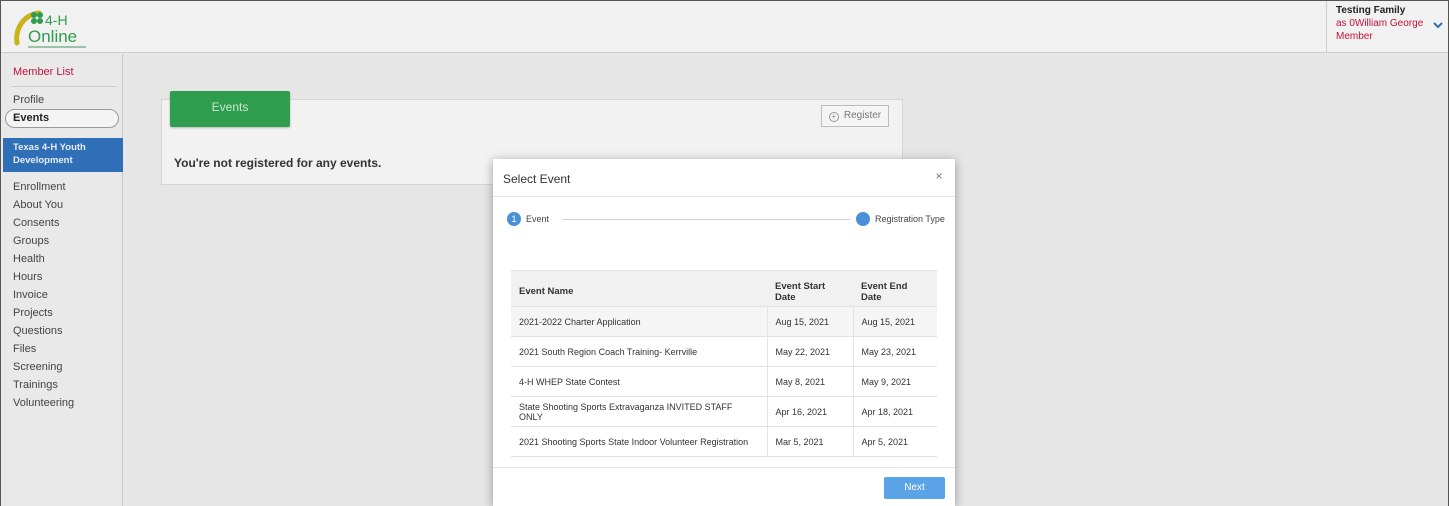 The height and width of the screenshot is (506, 1449). I want to click on sidebar-item-member-list: Member List, so click(43, 72).